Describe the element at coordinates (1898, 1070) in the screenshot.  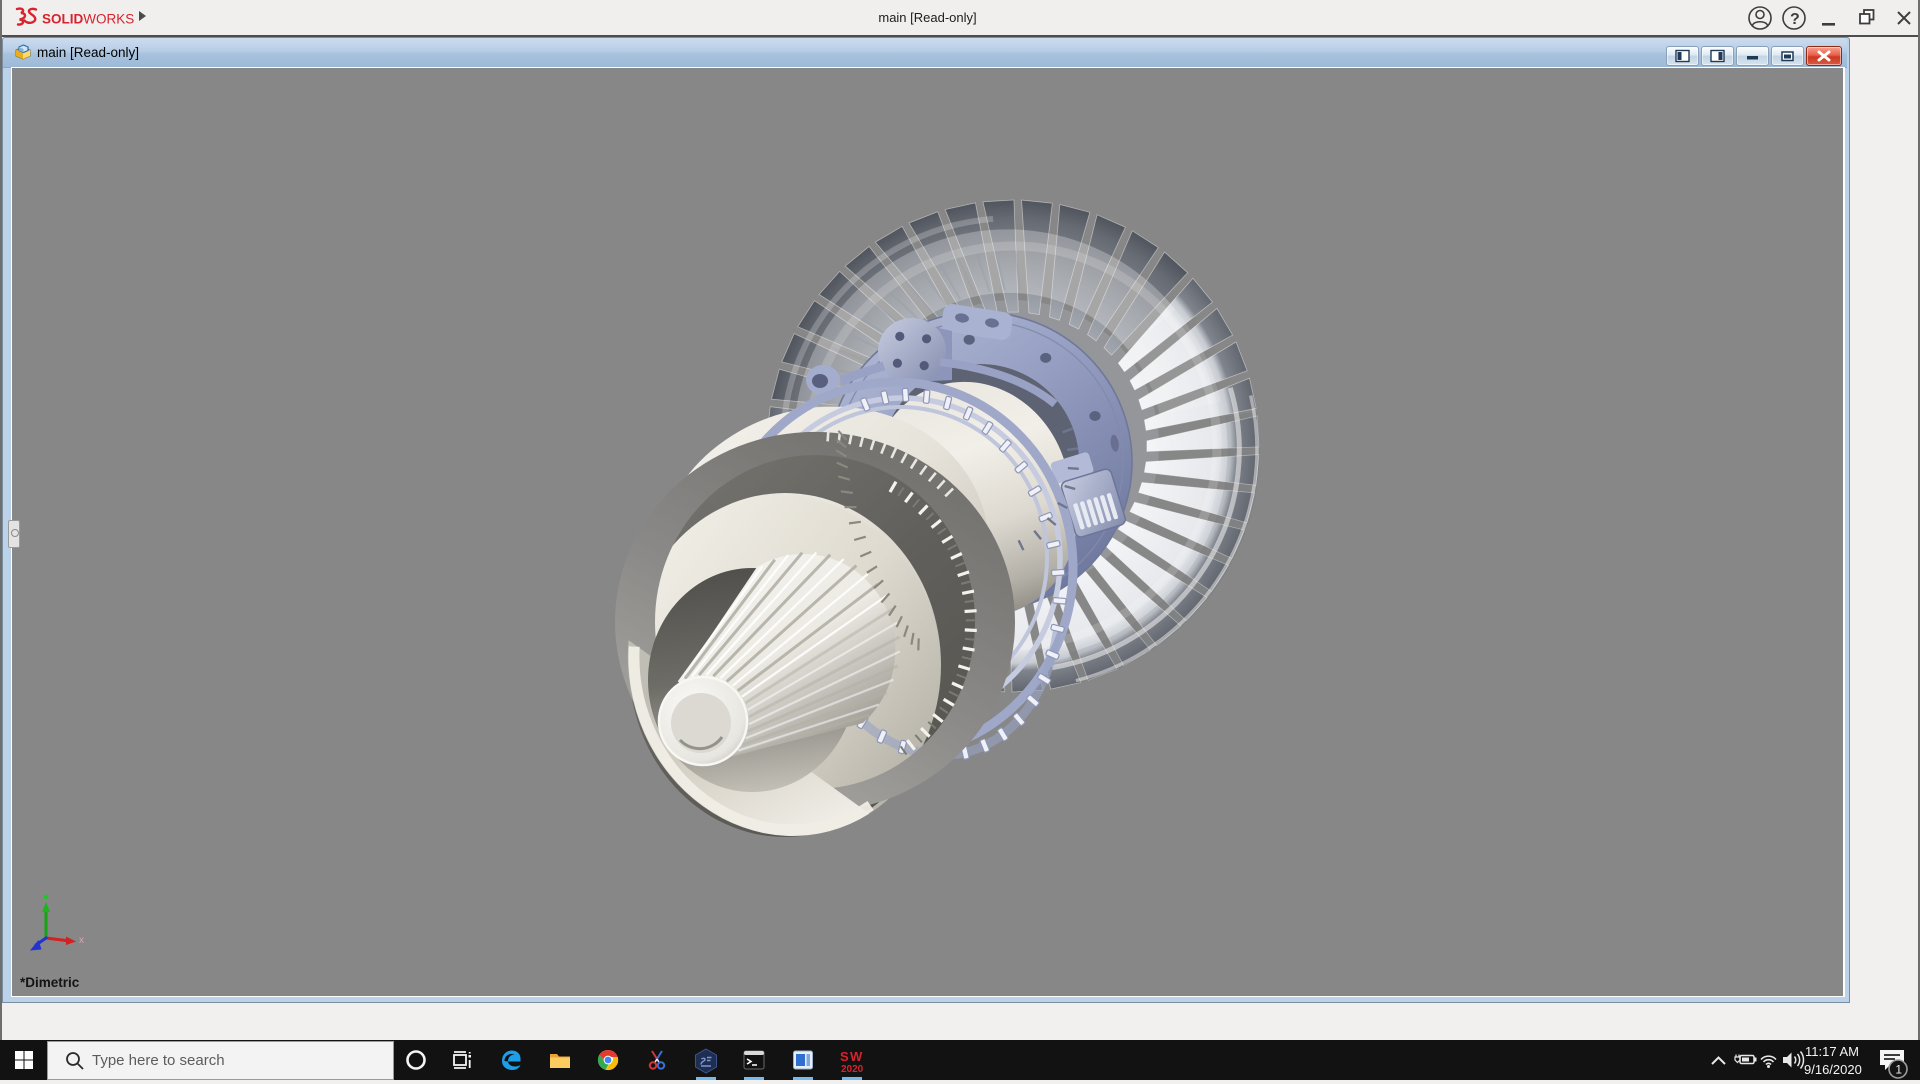
I see `svg-text: 1` at that location.